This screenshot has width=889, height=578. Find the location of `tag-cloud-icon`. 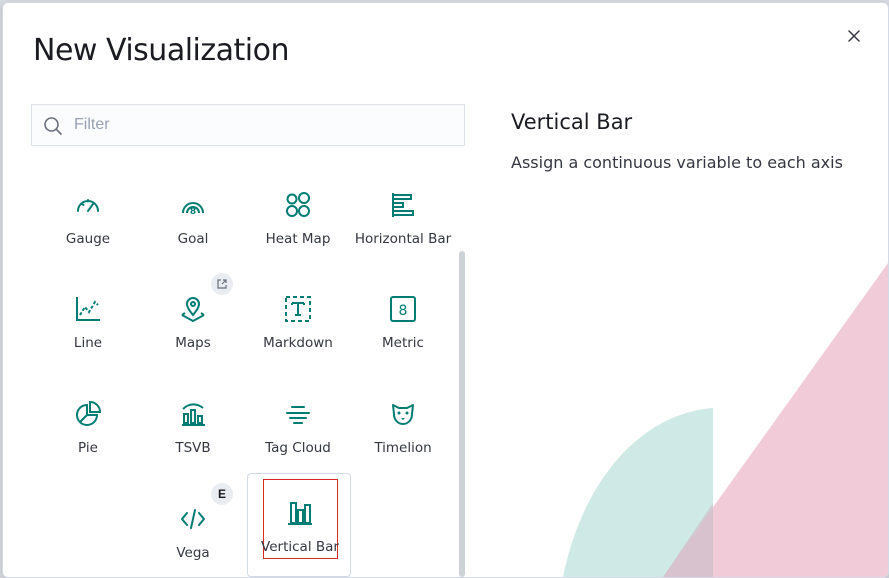

tag-cloud-icon is located at coordinates (298, 415).